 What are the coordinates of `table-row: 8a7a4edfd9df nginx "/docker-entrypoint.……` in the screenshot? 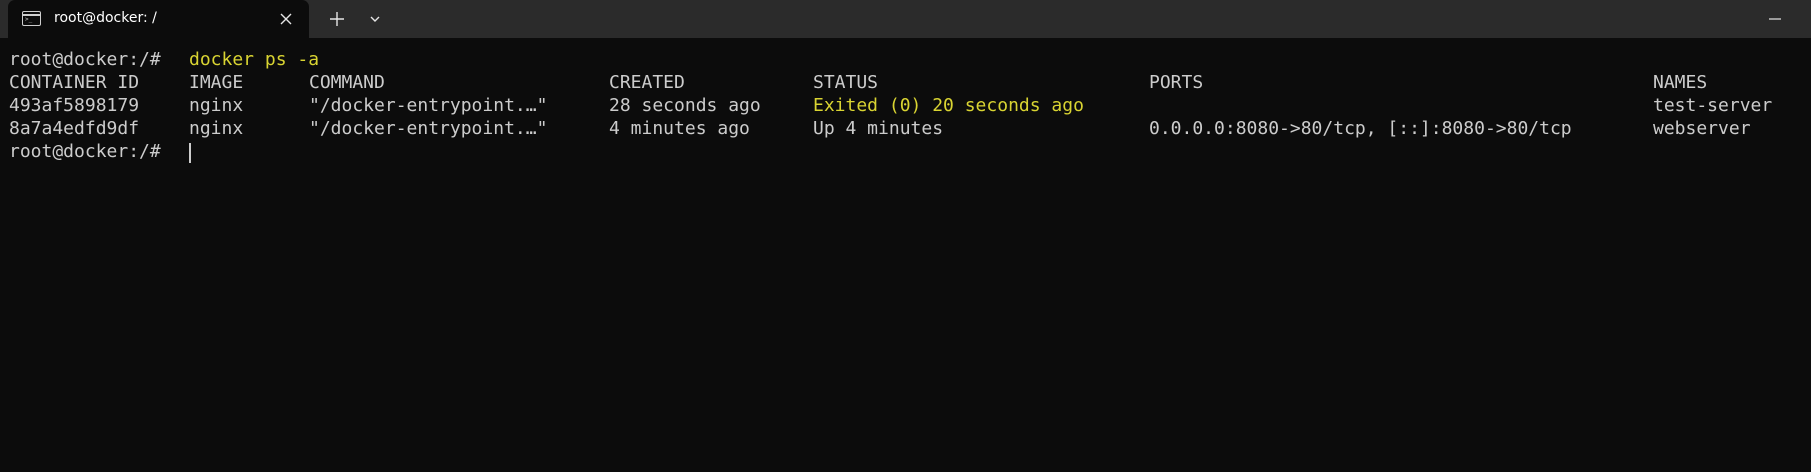 It's located at (880, 128).